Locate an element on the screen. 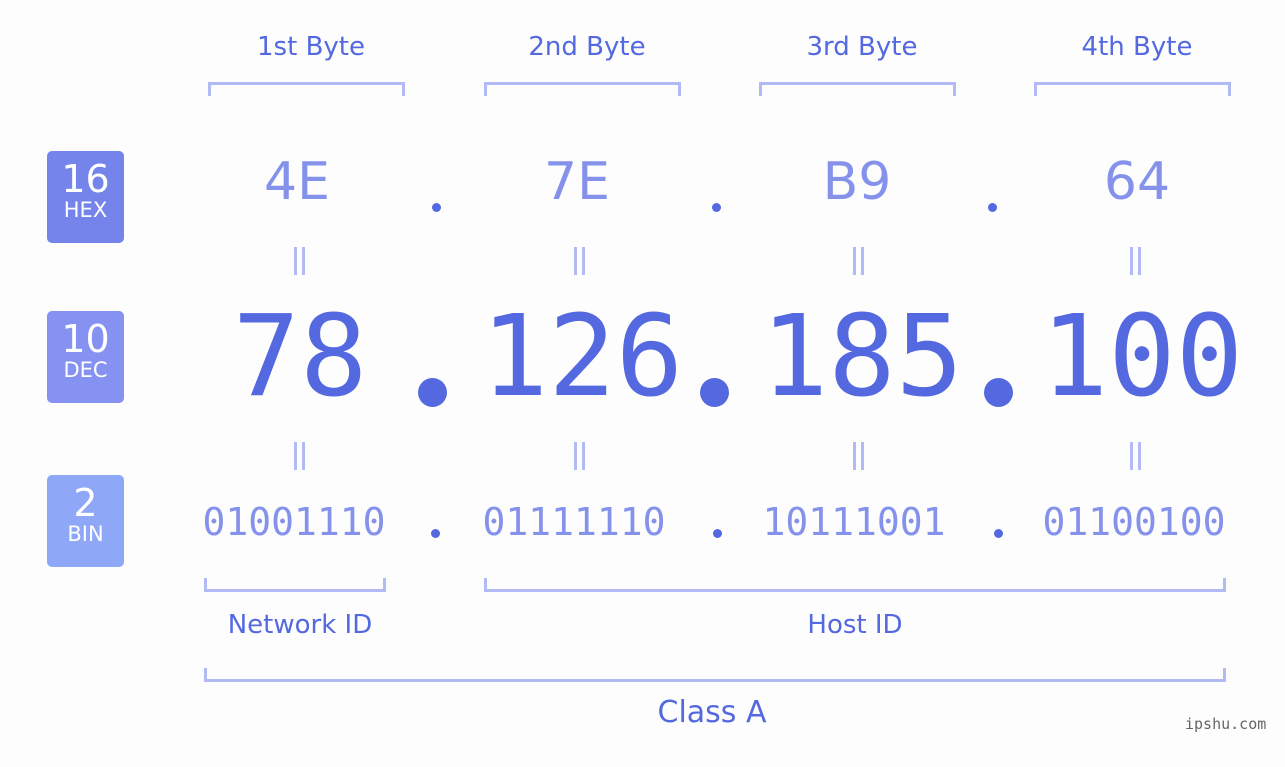  hex-badge: 16 HEX is located at coordinates (85, 197).